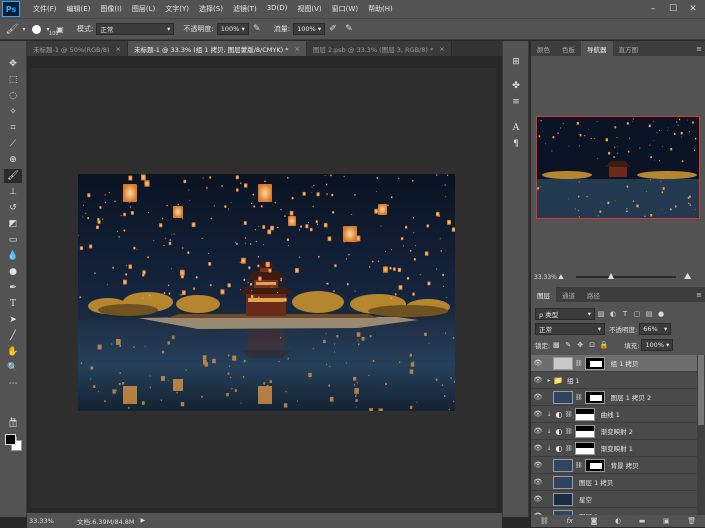  I want to click on layer-name: 图层 1 拷贝 2, so click(631, 397).